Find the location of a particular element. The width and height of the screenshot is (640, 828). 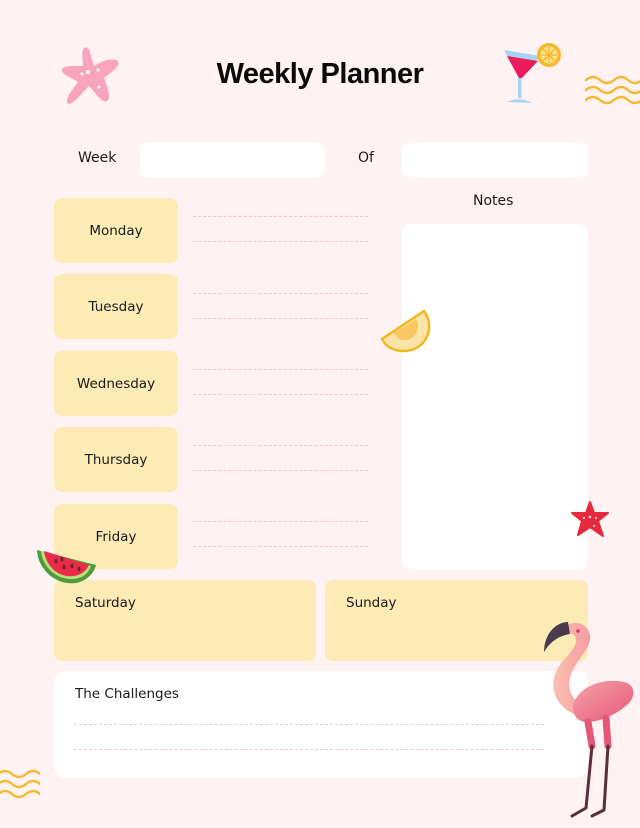

day-label: Monday is located at coordinates (116, 230).